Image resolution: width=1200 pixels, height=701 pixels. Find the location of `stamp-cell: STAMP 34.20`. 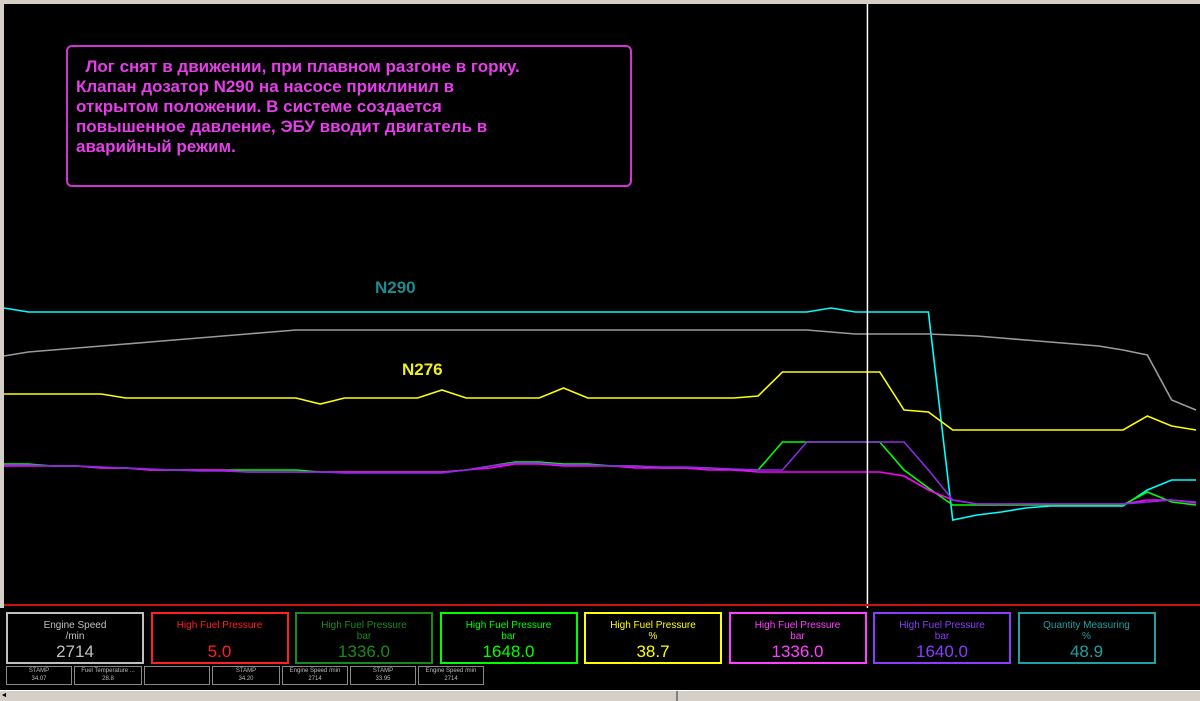

stamp-cell: STAMP 34.20 is located at coordinates (246, 675).